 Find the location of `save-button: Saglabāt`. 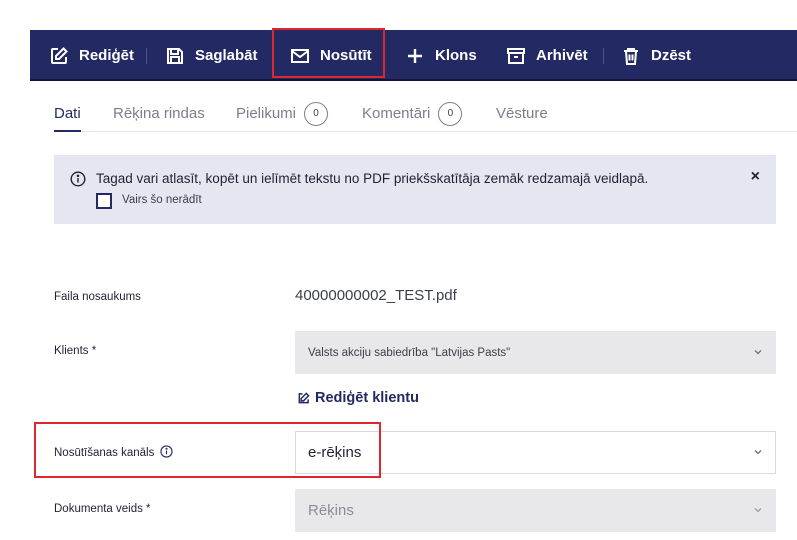

save-button: Saglabāt is located at coordinates (211, 55).